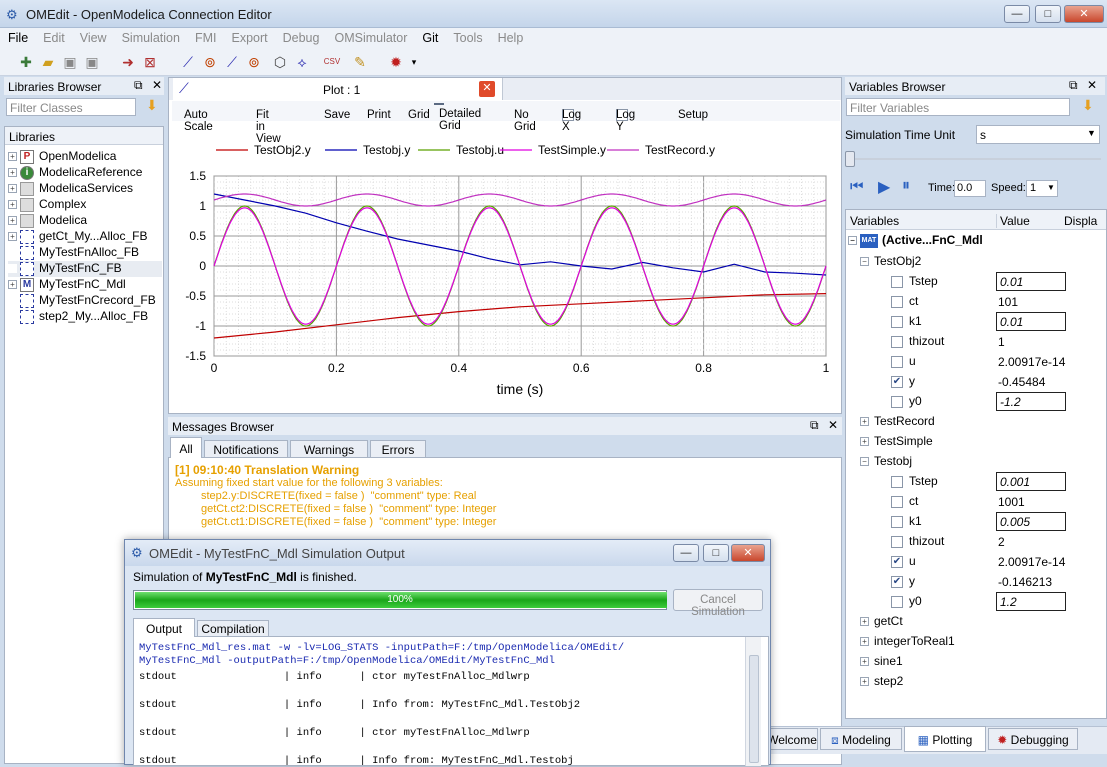 This screenshot has width=1107, height=767. Describe the element at coordinates (680, 150) in the screenshot. I see `legend-entry: TestRecord.y` at that location.